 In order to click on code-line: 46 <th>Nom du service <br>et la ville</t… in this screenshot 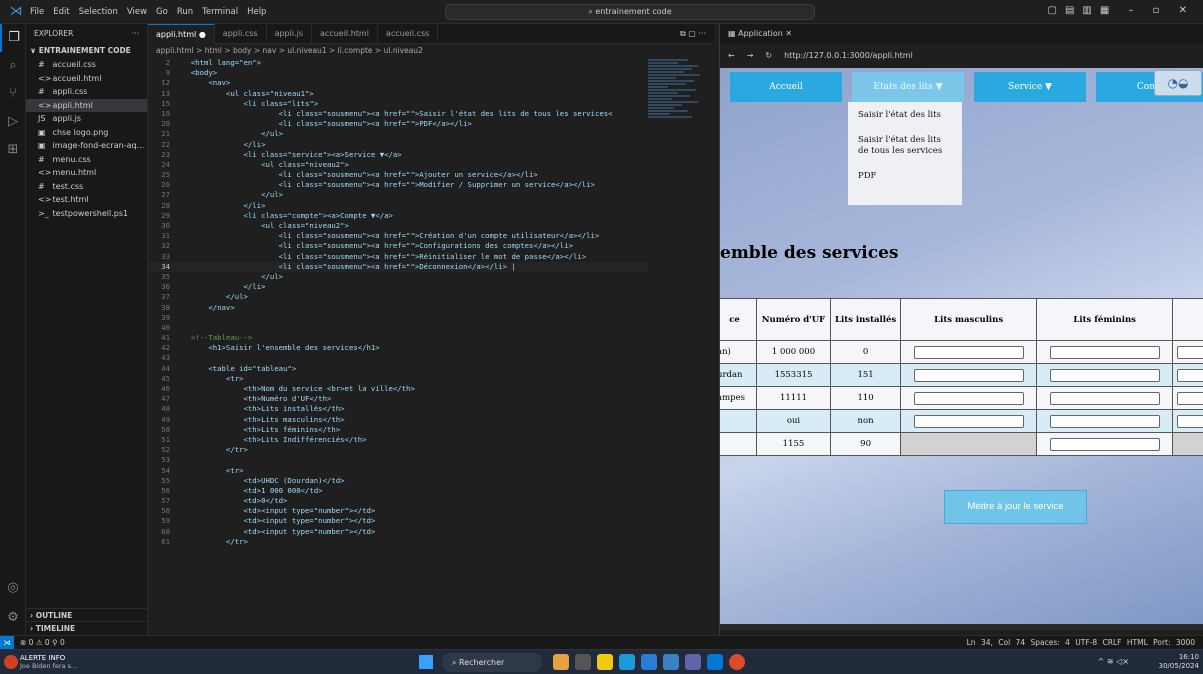, I will do `click(398, 389)`.